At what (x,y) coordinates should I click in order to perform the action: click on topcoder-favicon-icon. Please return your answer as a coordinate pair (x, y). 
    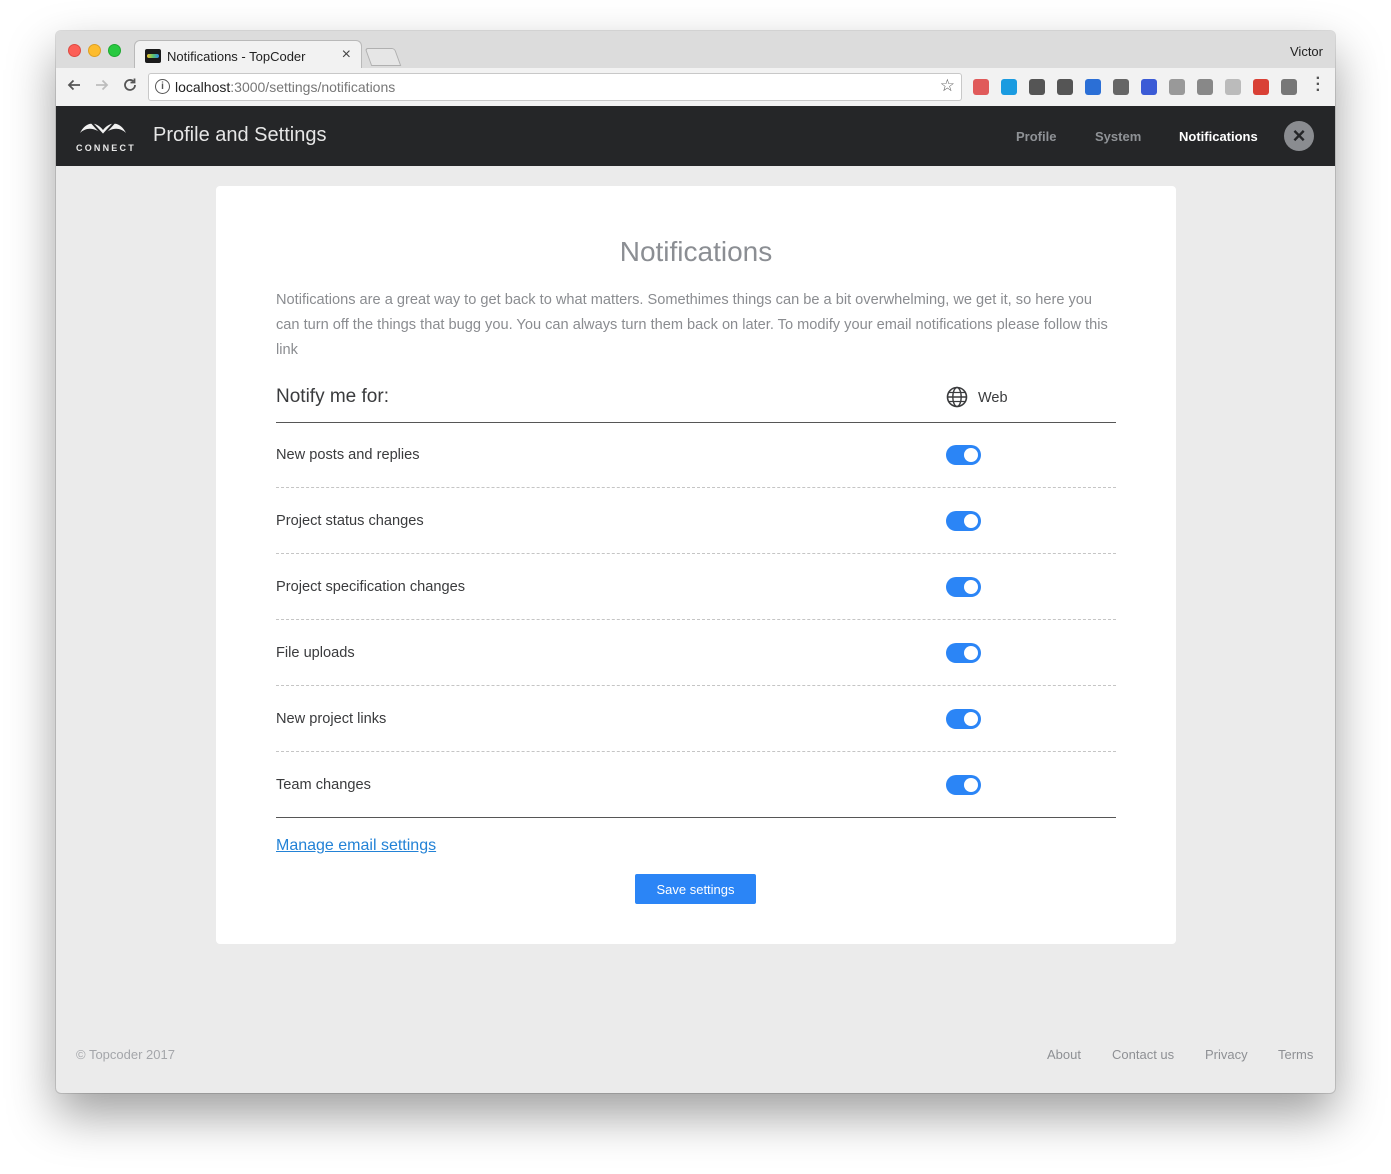
    Looking at the image, I should click on (153, 56).